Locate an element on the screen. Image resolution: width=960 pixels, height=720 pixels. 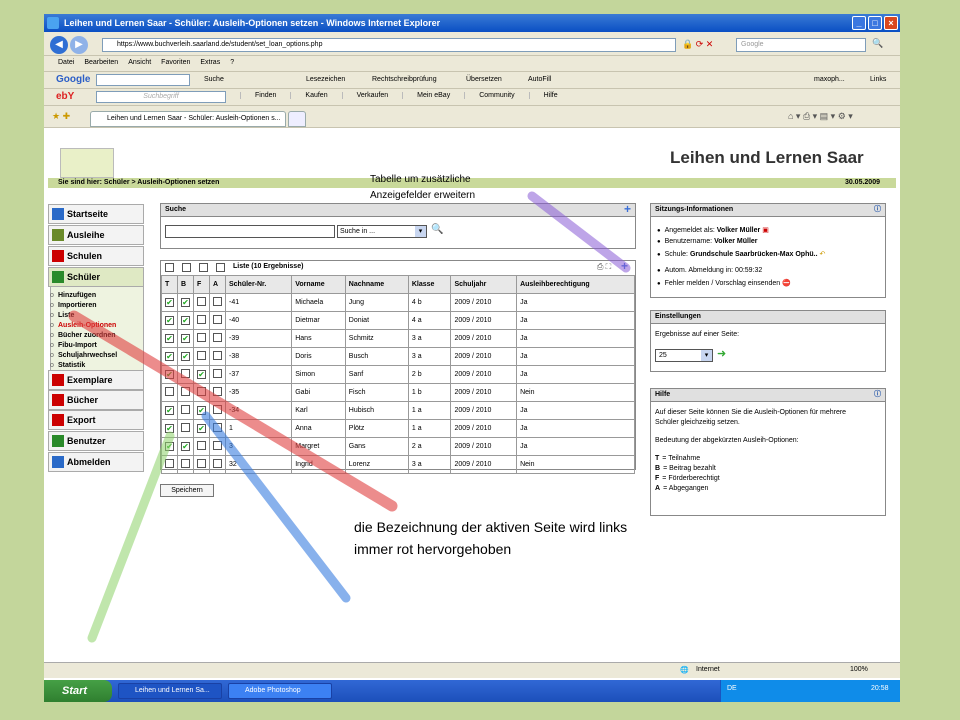
session-report: Fehler melden / Vorschlag einsenden ⛔ is located at coordinates (724, 283).